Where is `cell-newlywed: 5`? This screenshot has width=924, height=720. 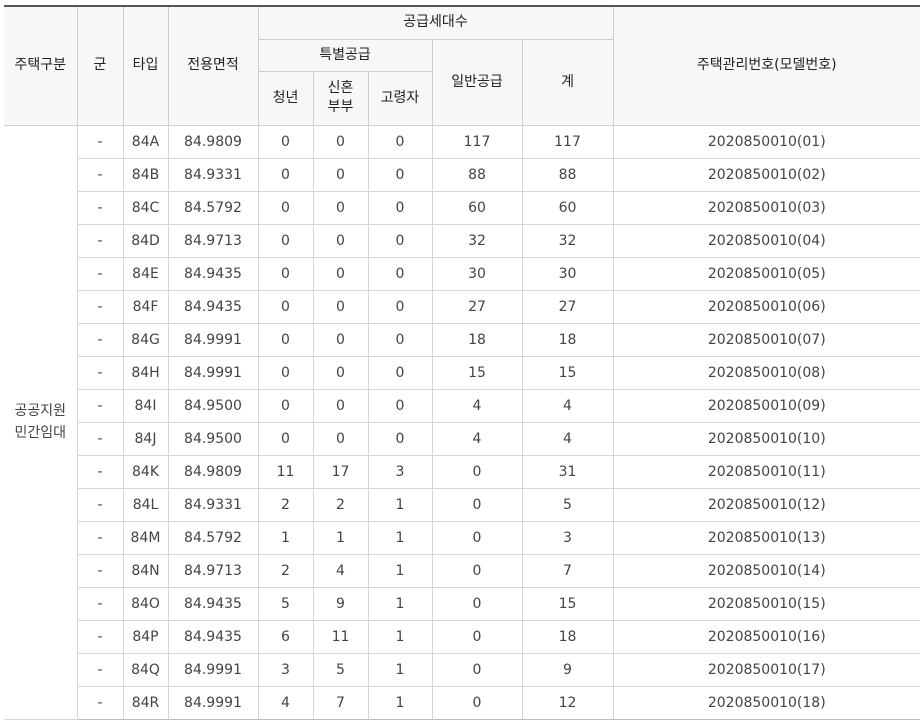 cell-newlywed: 5 is located at coordinates (340, 669).